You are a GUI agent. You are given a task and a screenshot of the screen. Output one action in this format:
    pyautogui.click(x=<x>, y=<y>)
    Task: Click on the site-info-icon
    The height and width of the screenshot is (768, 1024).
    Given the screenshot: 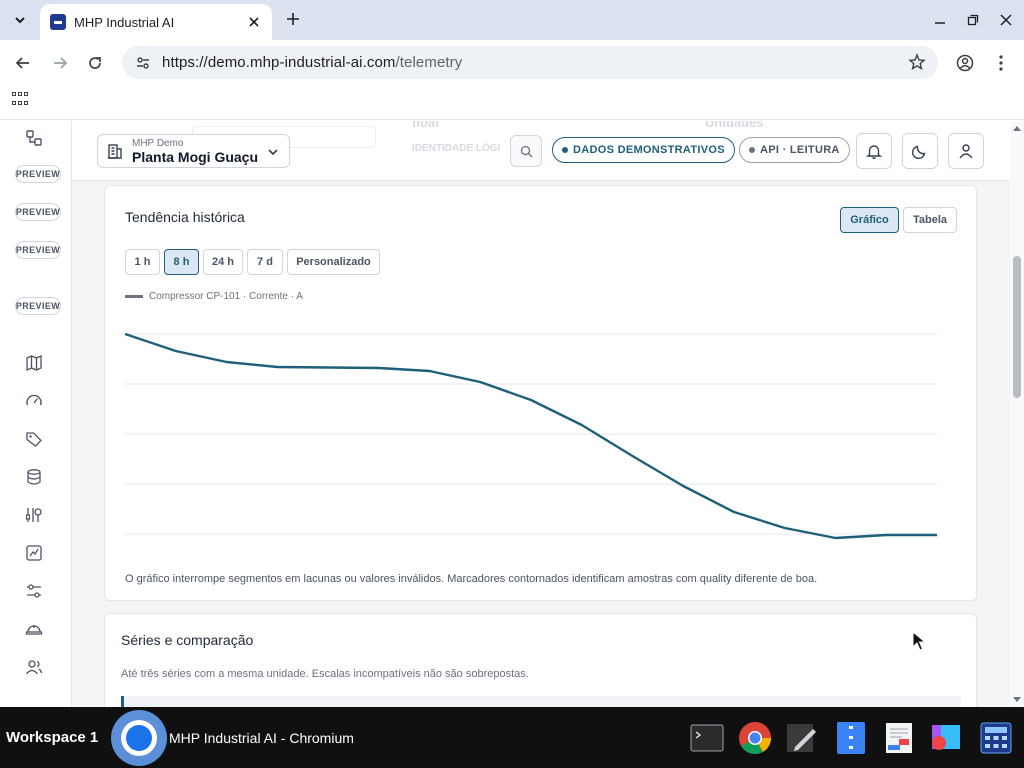 What is the action you would take?
    pyautogui.click(x=143, y=63)
    